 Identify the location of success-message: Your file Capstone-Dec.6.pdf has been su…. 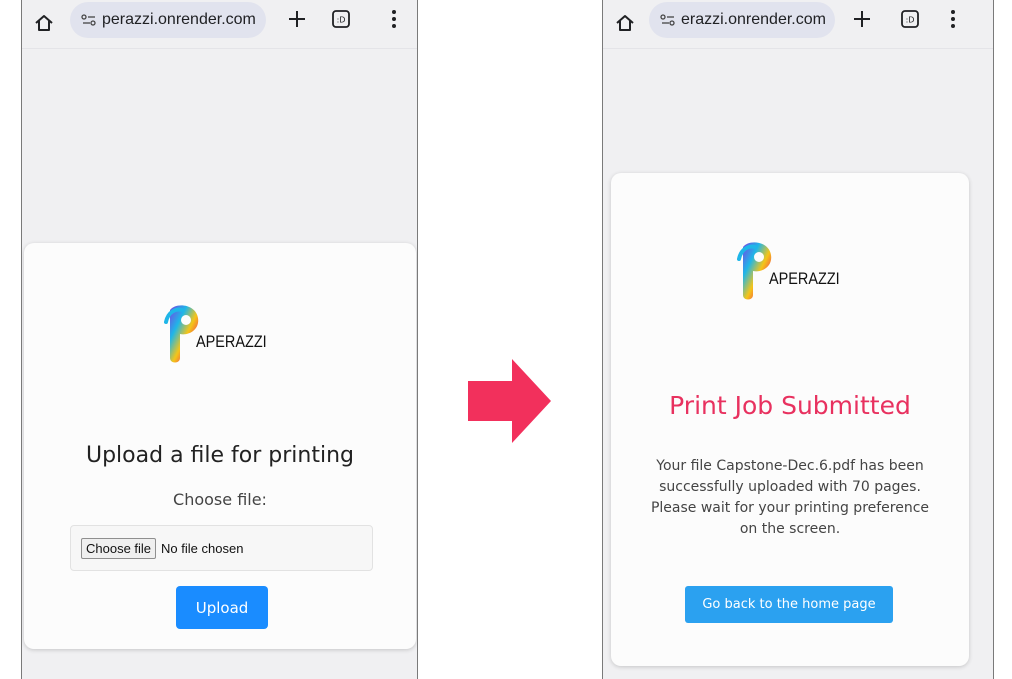
(790, 498).